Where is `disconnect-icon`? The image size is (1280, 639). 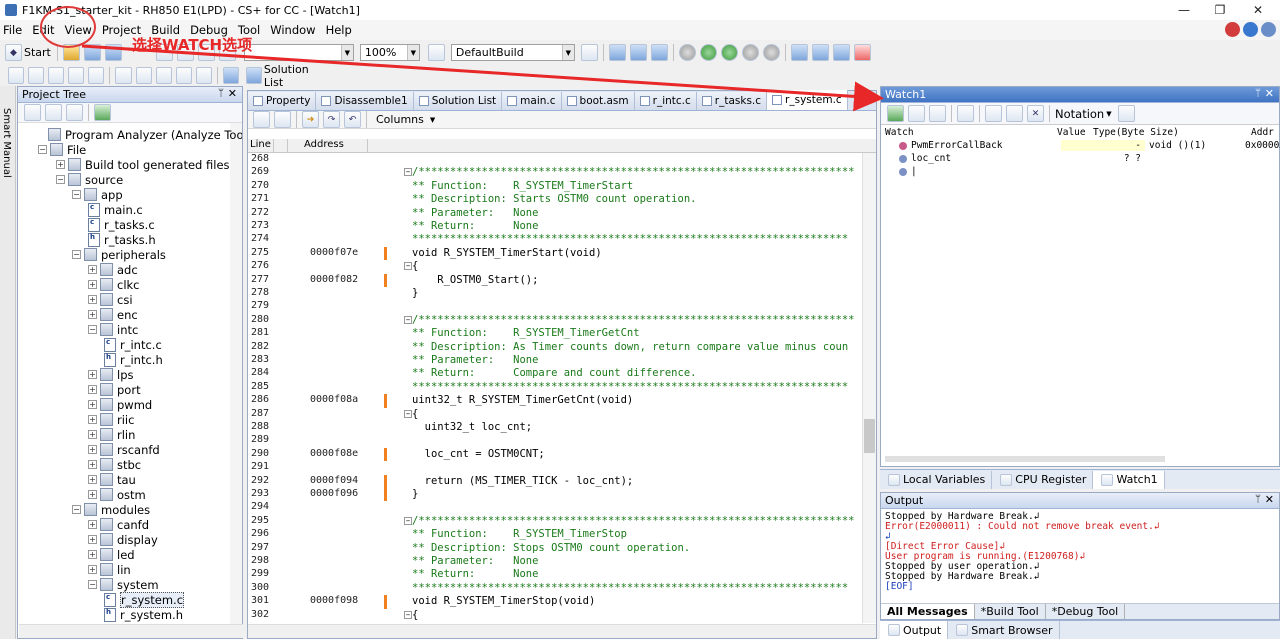
disconnect-icon is located at coordinates (862, 52).